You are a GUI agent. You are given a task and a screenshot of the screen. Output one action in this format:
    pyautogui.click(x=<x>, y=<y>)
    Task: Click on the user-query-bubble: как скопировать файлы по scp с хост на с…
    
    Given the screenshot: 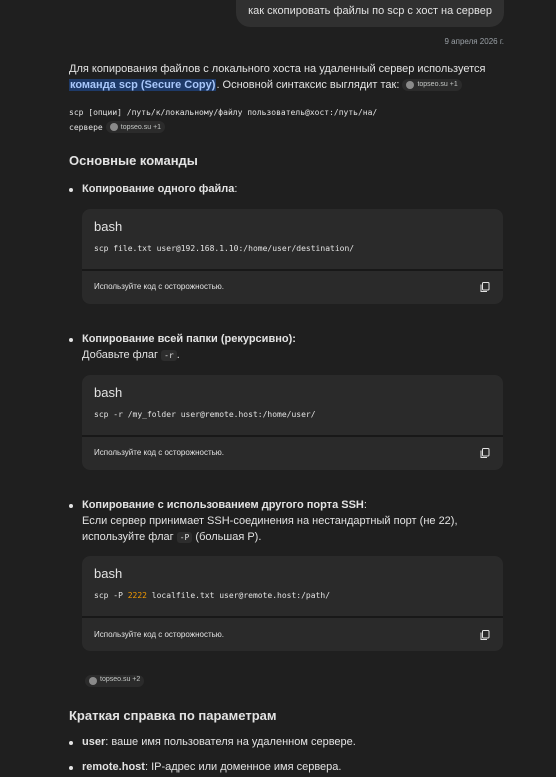 What is the action you would take?
    pyautogui.click(x=370, y=13)
    